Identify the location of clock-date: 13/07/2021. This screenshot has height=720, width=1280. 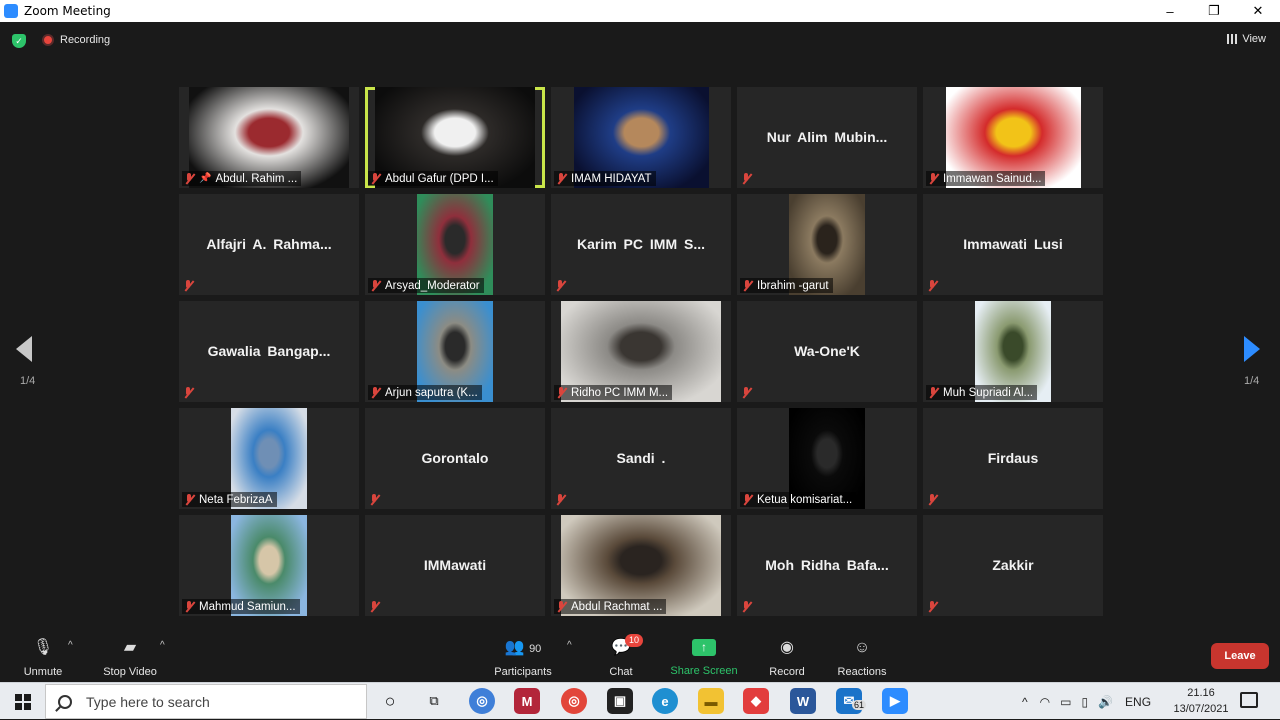
(1201, 709).